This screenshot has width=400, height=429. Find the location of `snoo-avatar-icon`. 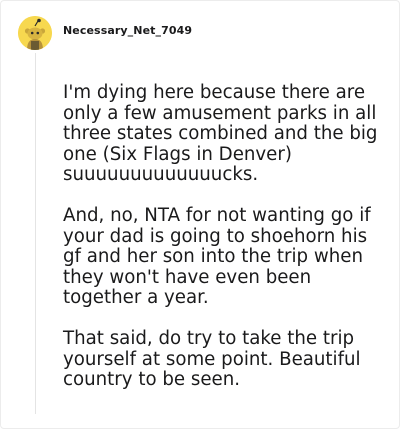

snoo-avatar-icon is located at coordinates (35, 33).